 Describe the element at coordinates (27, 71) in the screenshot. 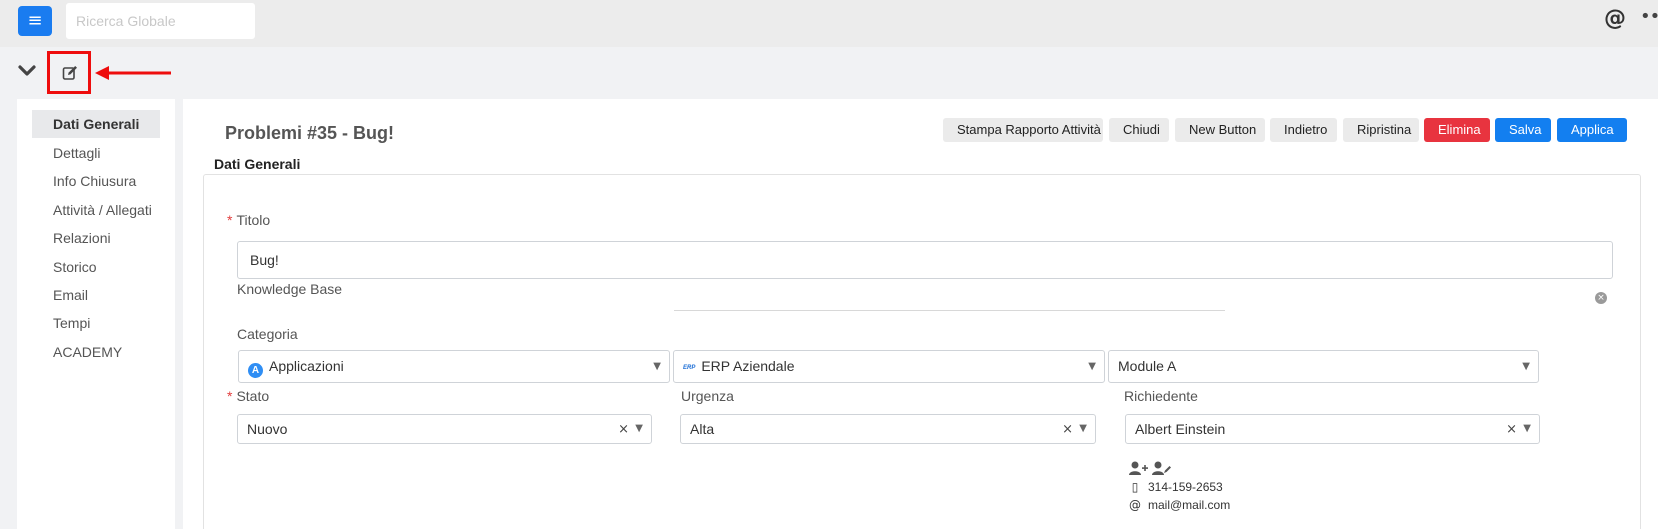

I see `chevron-down-icon` at that location.